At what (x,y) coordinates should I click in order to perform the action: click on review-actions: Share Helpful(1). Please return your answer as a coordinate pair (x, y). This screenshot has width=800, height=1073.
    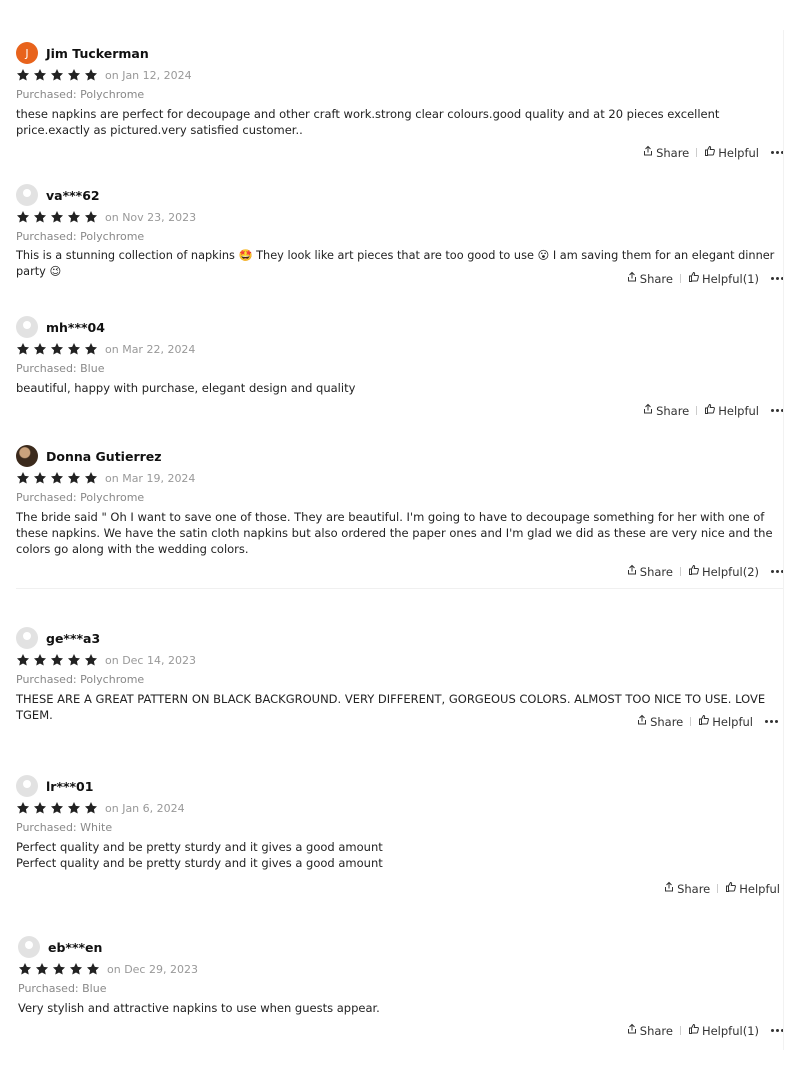
    Looking at the image, I should click on (705, 278).